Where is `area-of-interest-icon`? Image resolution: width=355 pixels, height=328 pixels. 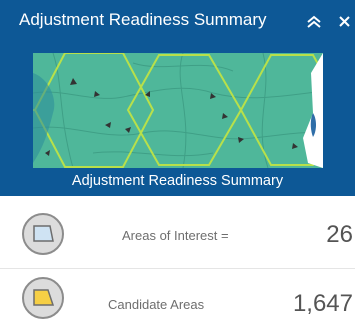 area-of-interest-icon is located at coordinates (43, 234).